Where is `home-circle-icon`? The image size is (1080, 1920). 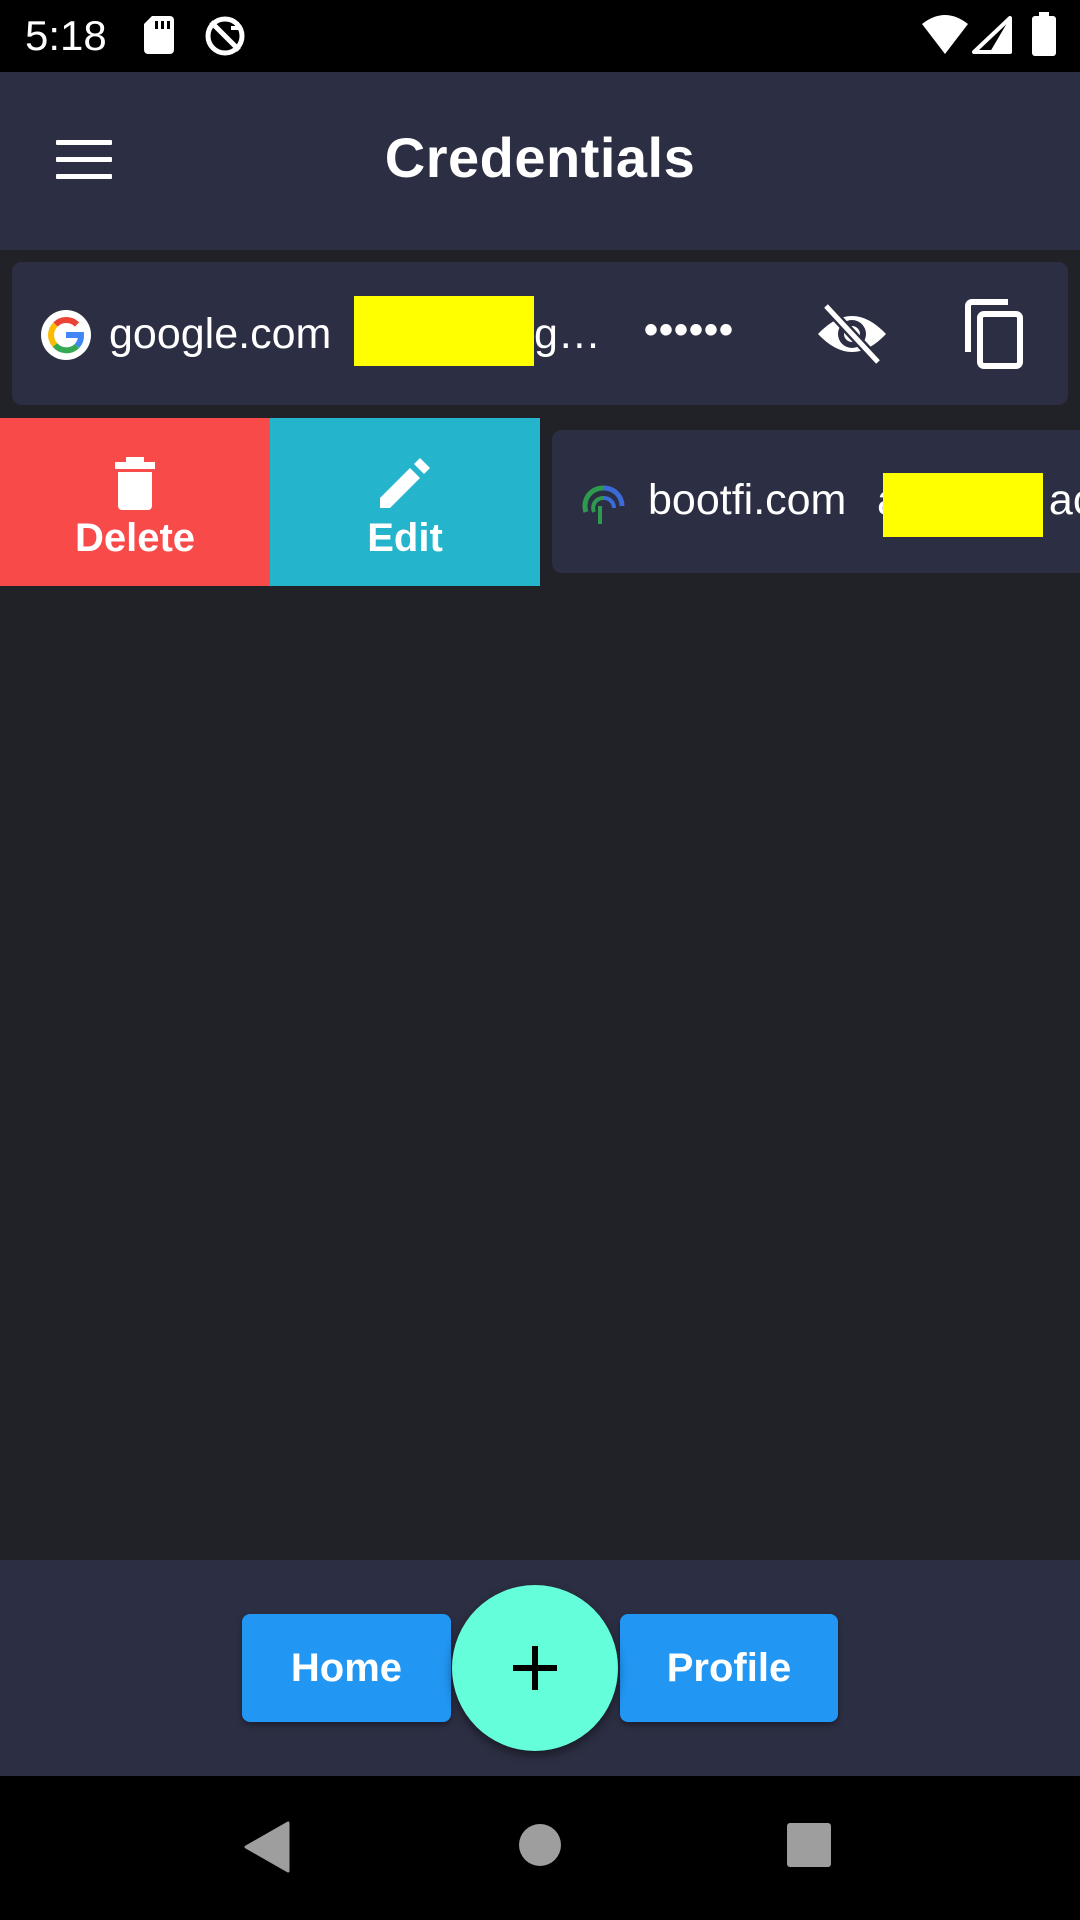 home-circle-icon is located at coordinates (540, 1845).